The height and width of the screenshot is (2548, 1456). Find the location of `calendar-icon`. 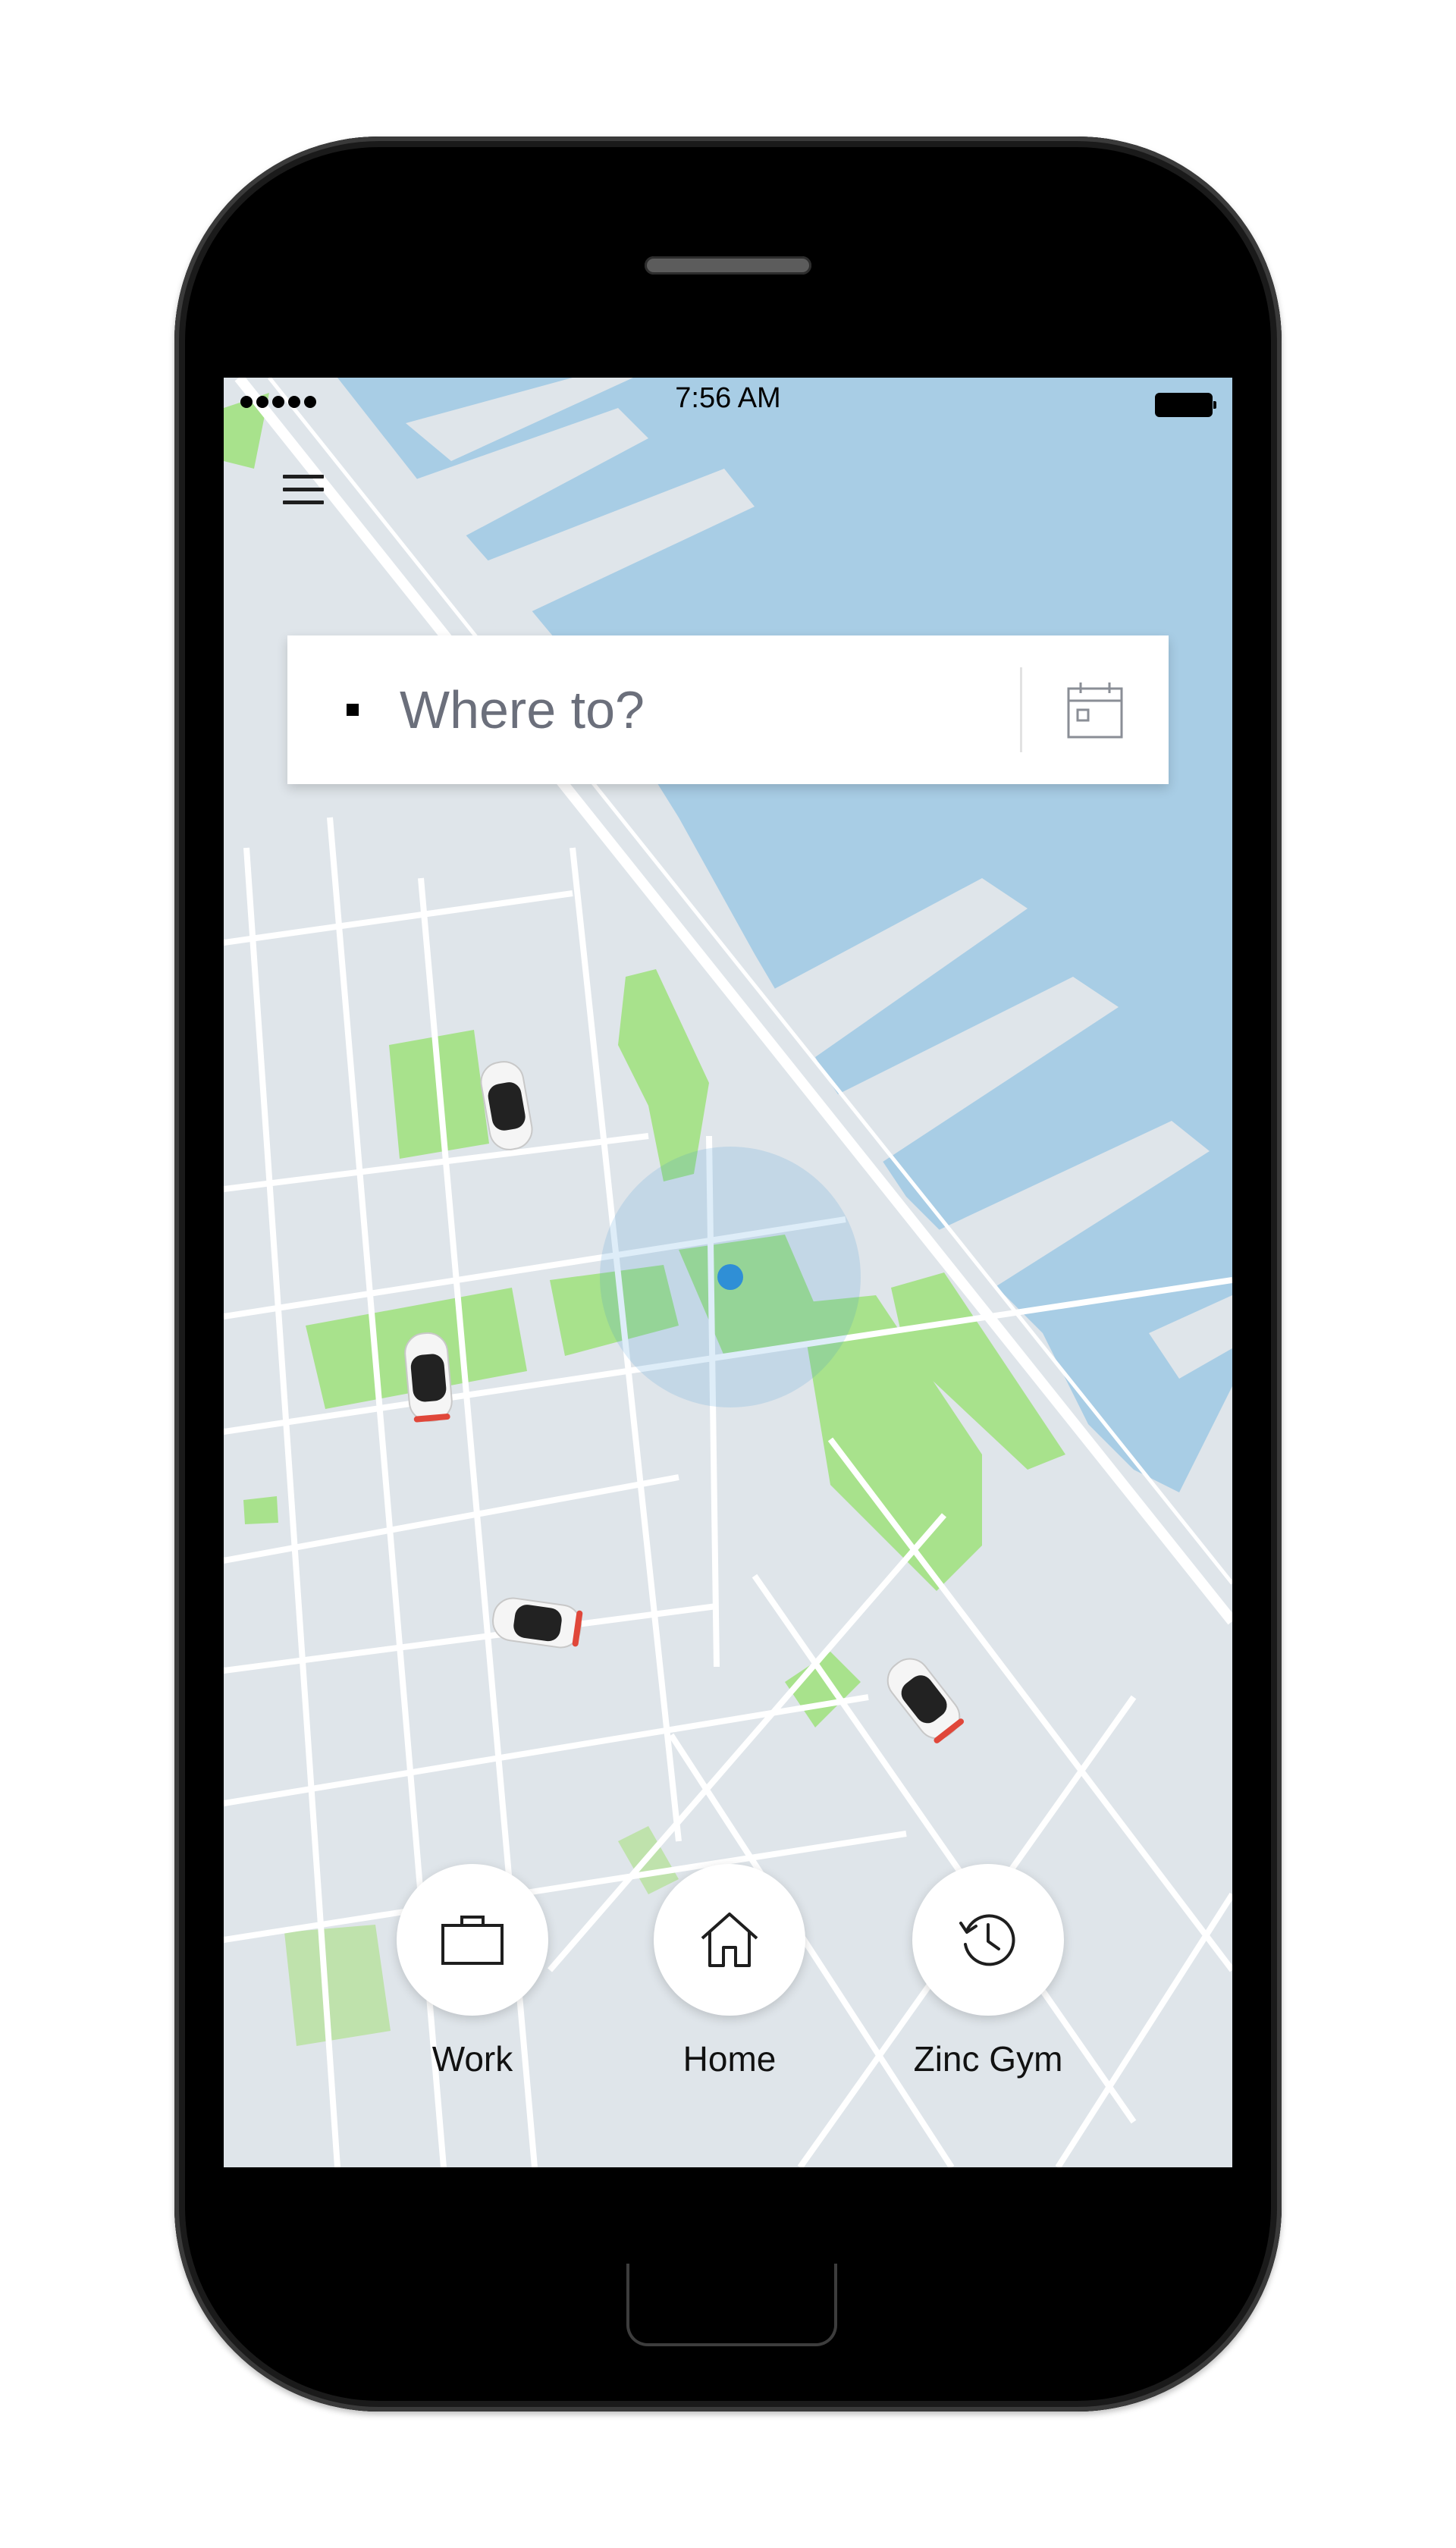

calendar-icon is located at coordinates (1095, 710).